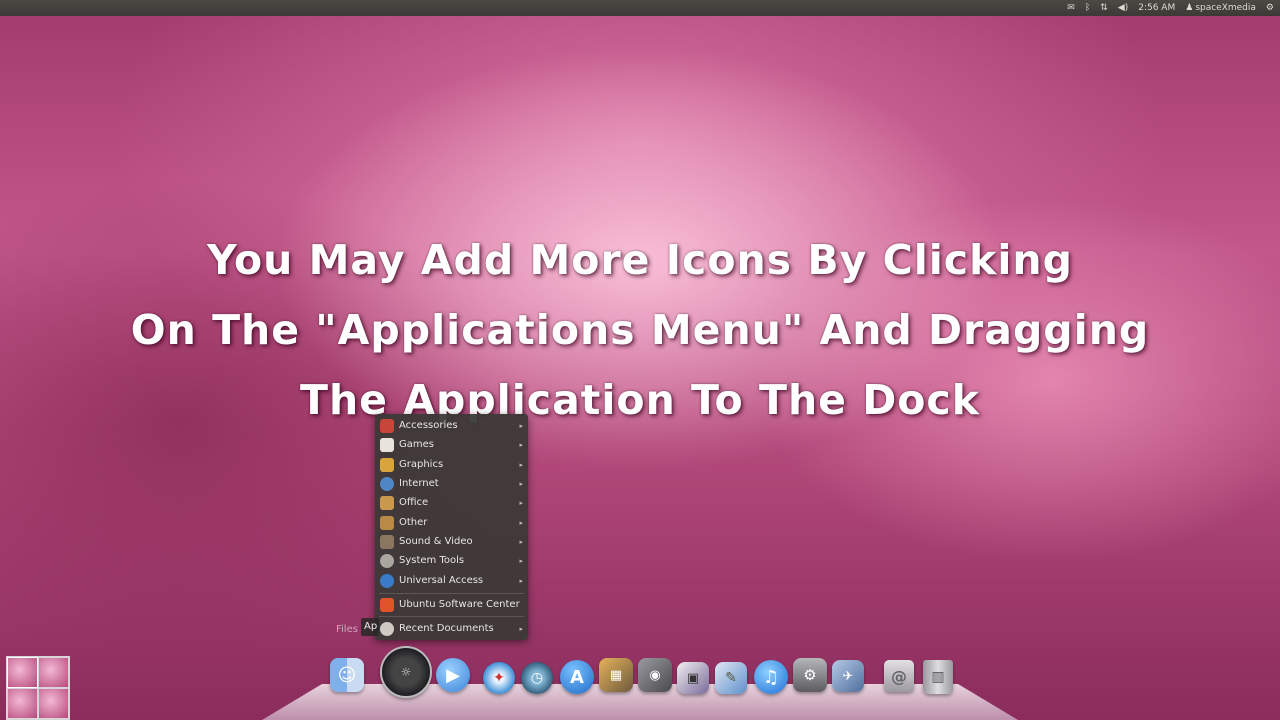 The height and width of the screenshot is (720, 1280). What do you see at coordinates (640, 330) in the screenshot?
I see `caption-line-2: On The "Applications Menu" And Dragging` at bounding box center [640, 330].